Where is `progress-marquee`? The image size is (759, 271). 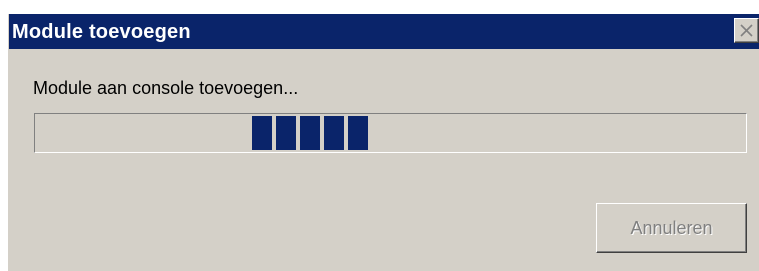
progress-marquee is located at coordinates (310, 133).